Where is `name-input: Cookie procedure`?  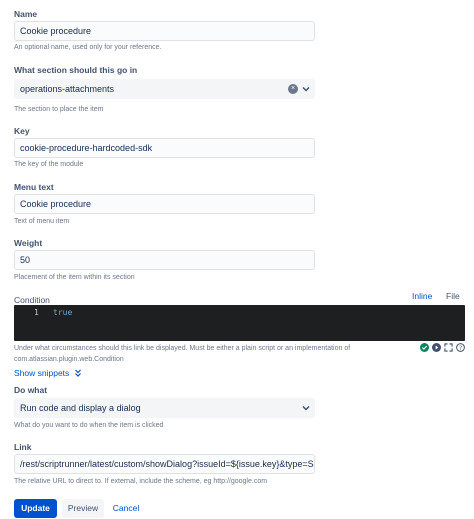
name-input: Cookie procedure is located at coordinates (164, 31).